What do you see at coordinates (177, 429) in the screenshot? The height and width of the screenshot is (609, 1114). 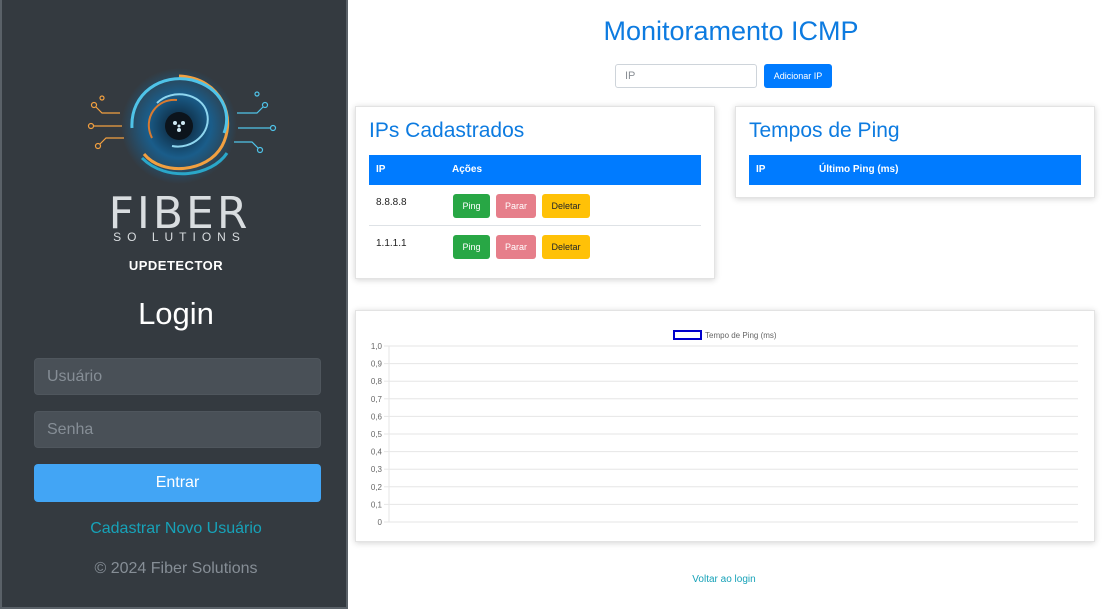 I see `password-input` at bounding box center [177, 429].